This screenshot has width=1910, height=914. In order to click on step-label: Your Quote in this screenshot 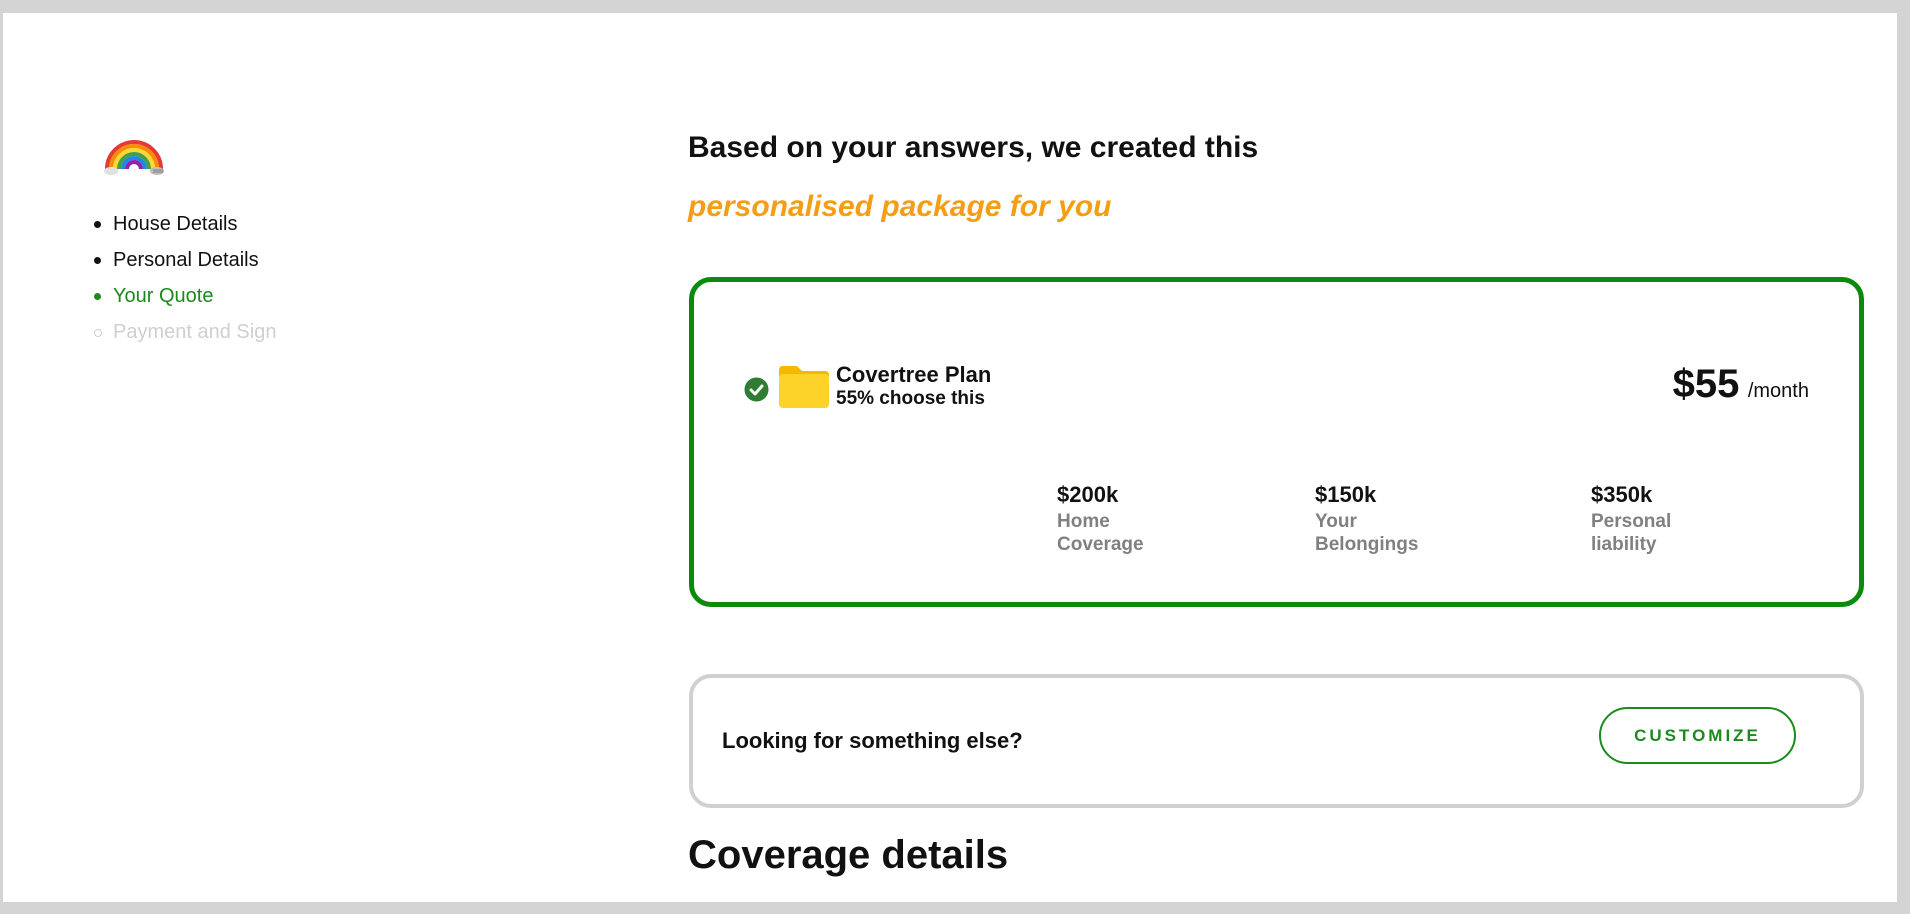, I will do `click(163, 296)`.